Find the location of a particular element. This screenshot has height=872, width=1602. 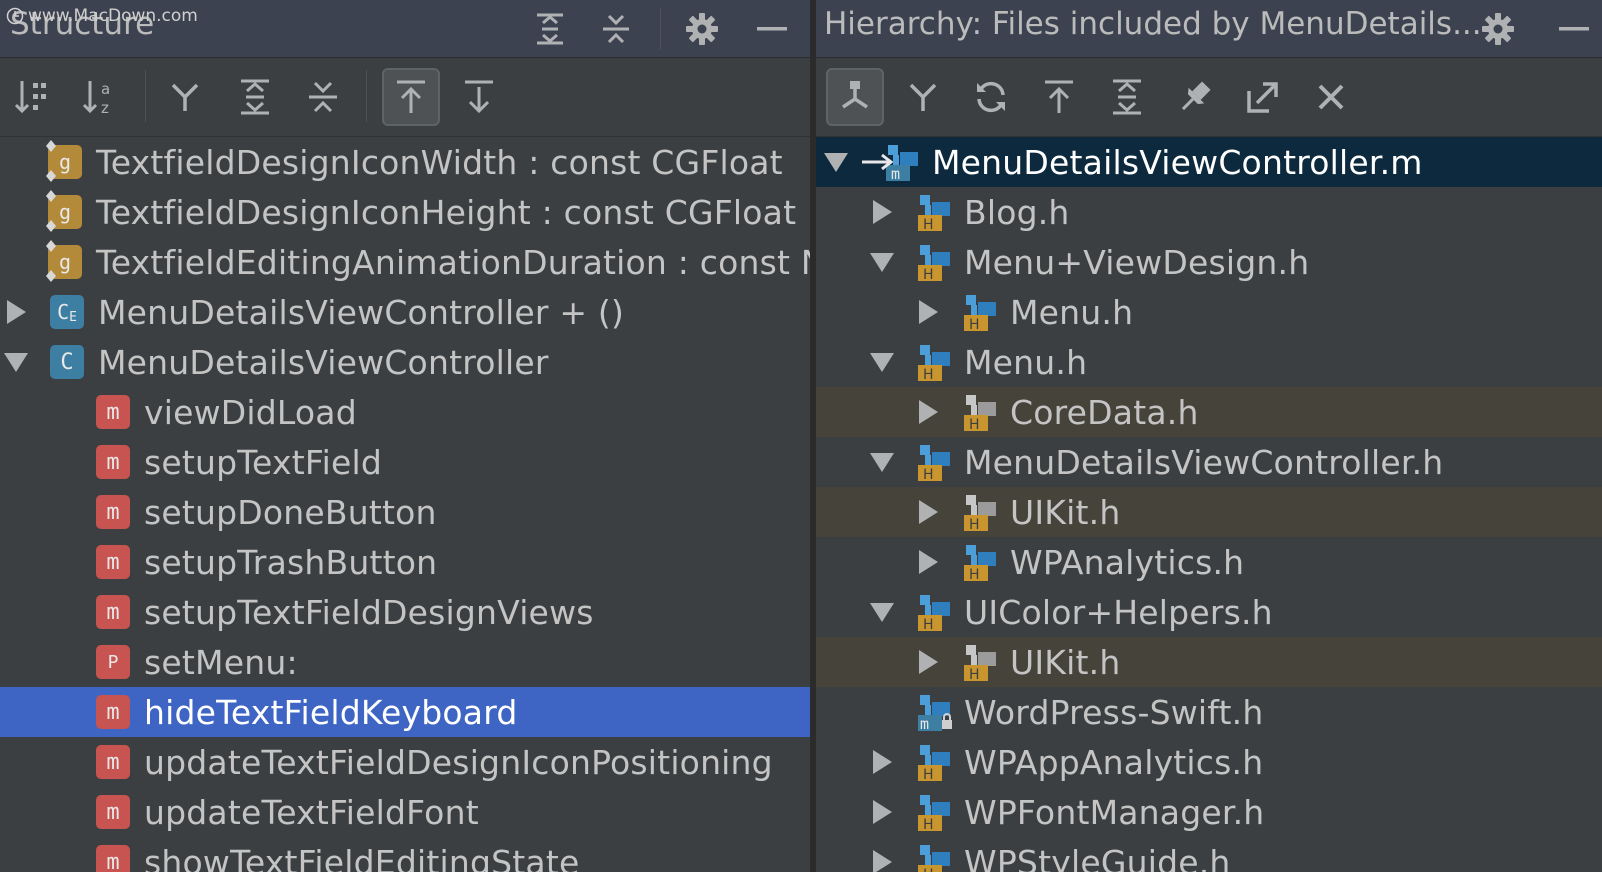

includers-hierarchy-button is located at coordinates (855, 97).